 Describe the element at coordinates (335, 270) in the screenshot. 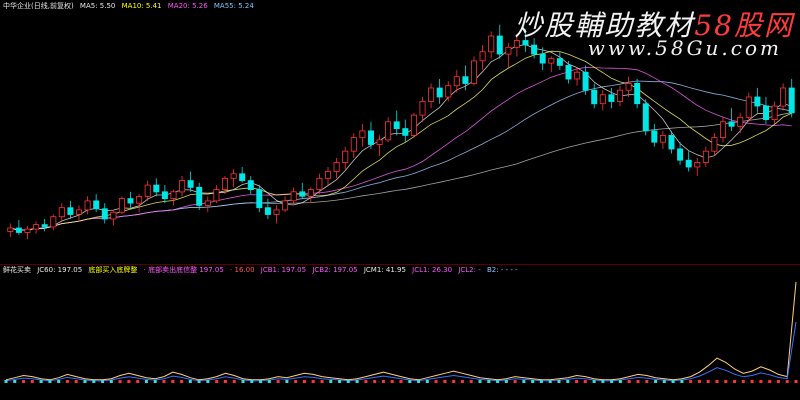

I see `legend-jcb2: JCB2: 197.05` at that location.